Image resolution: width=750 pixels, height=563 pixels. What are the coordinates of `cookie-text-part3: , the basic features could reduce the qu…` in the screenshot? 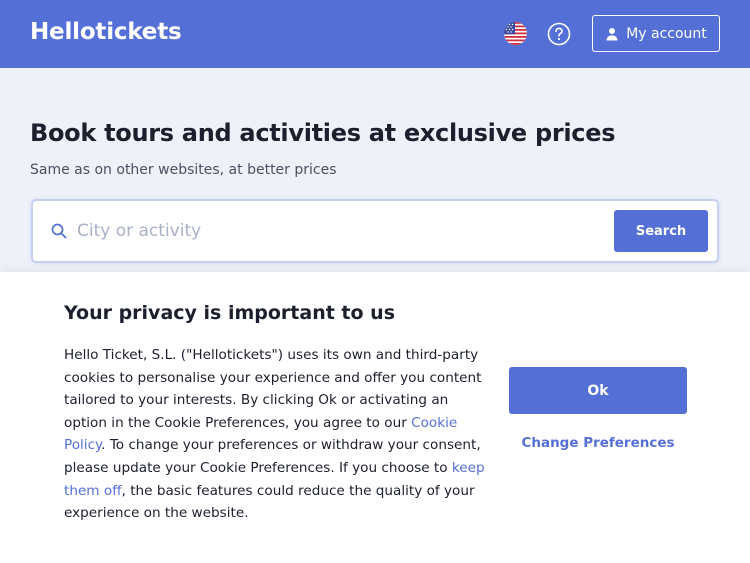 It's located at (269, 502).